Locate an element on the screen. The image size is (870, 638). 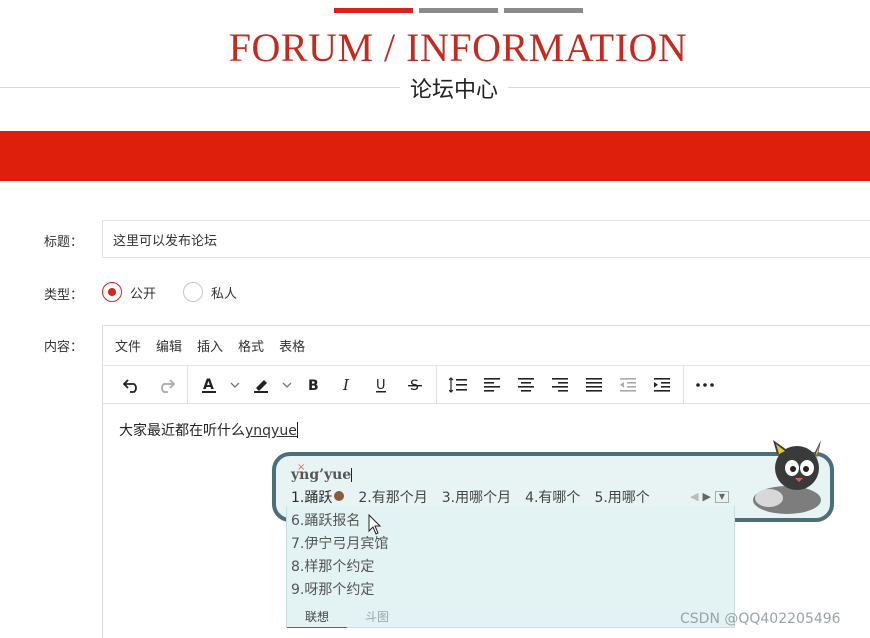
page-title-en: FORUM / INFORMATION is located at coordinates (458, 47).